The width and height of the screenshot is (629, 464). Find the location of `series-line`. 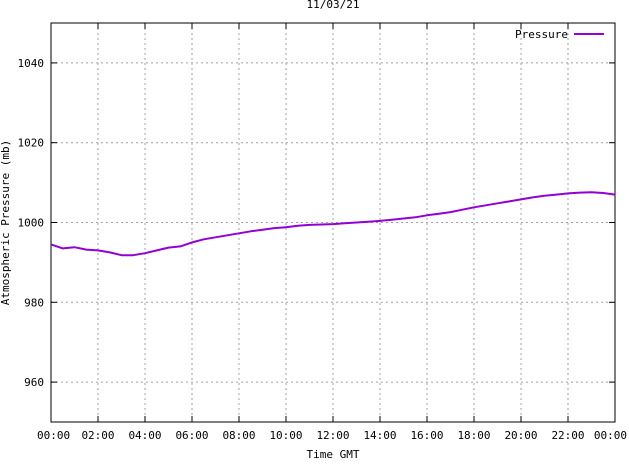

series-line is located at coordinates (333, 224).